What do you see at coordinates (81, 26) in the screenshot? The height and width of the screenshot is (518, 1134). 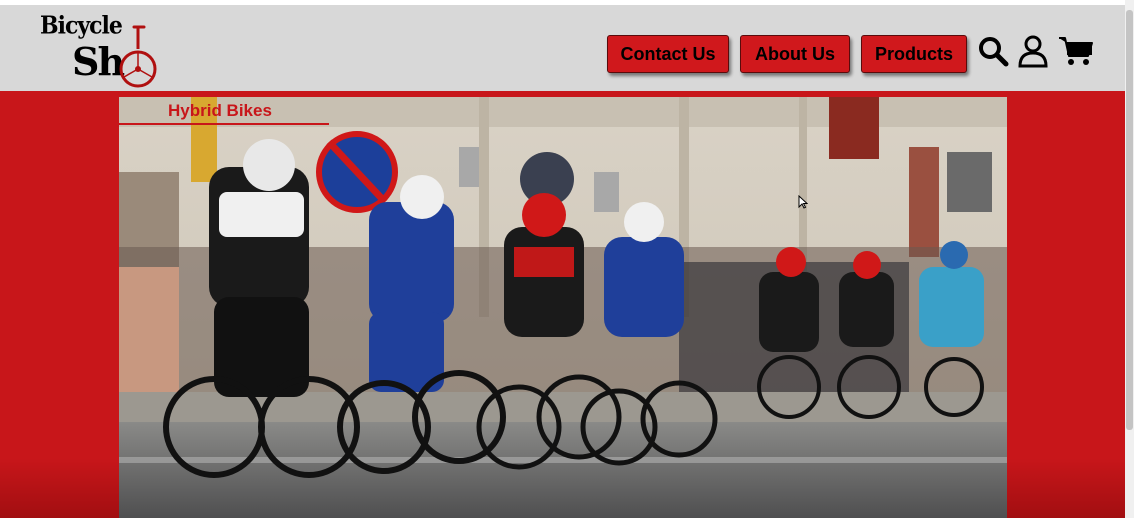 I see `logo-text-bicycle: Bicycle` at bounding box center [81, 26].